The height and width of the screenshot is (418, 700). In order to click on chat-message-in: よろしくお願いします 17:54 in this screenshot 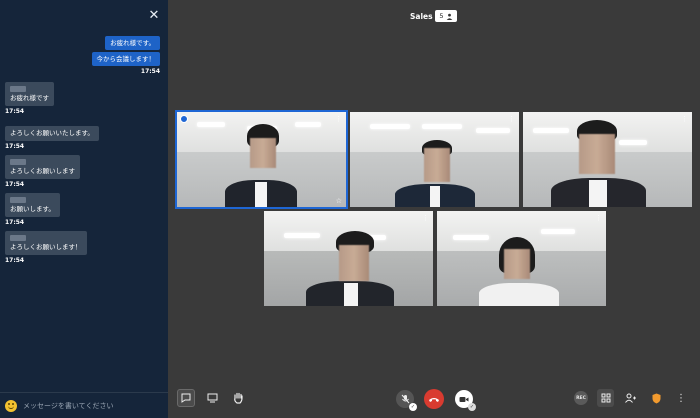, I will do `click(84, 171)`.